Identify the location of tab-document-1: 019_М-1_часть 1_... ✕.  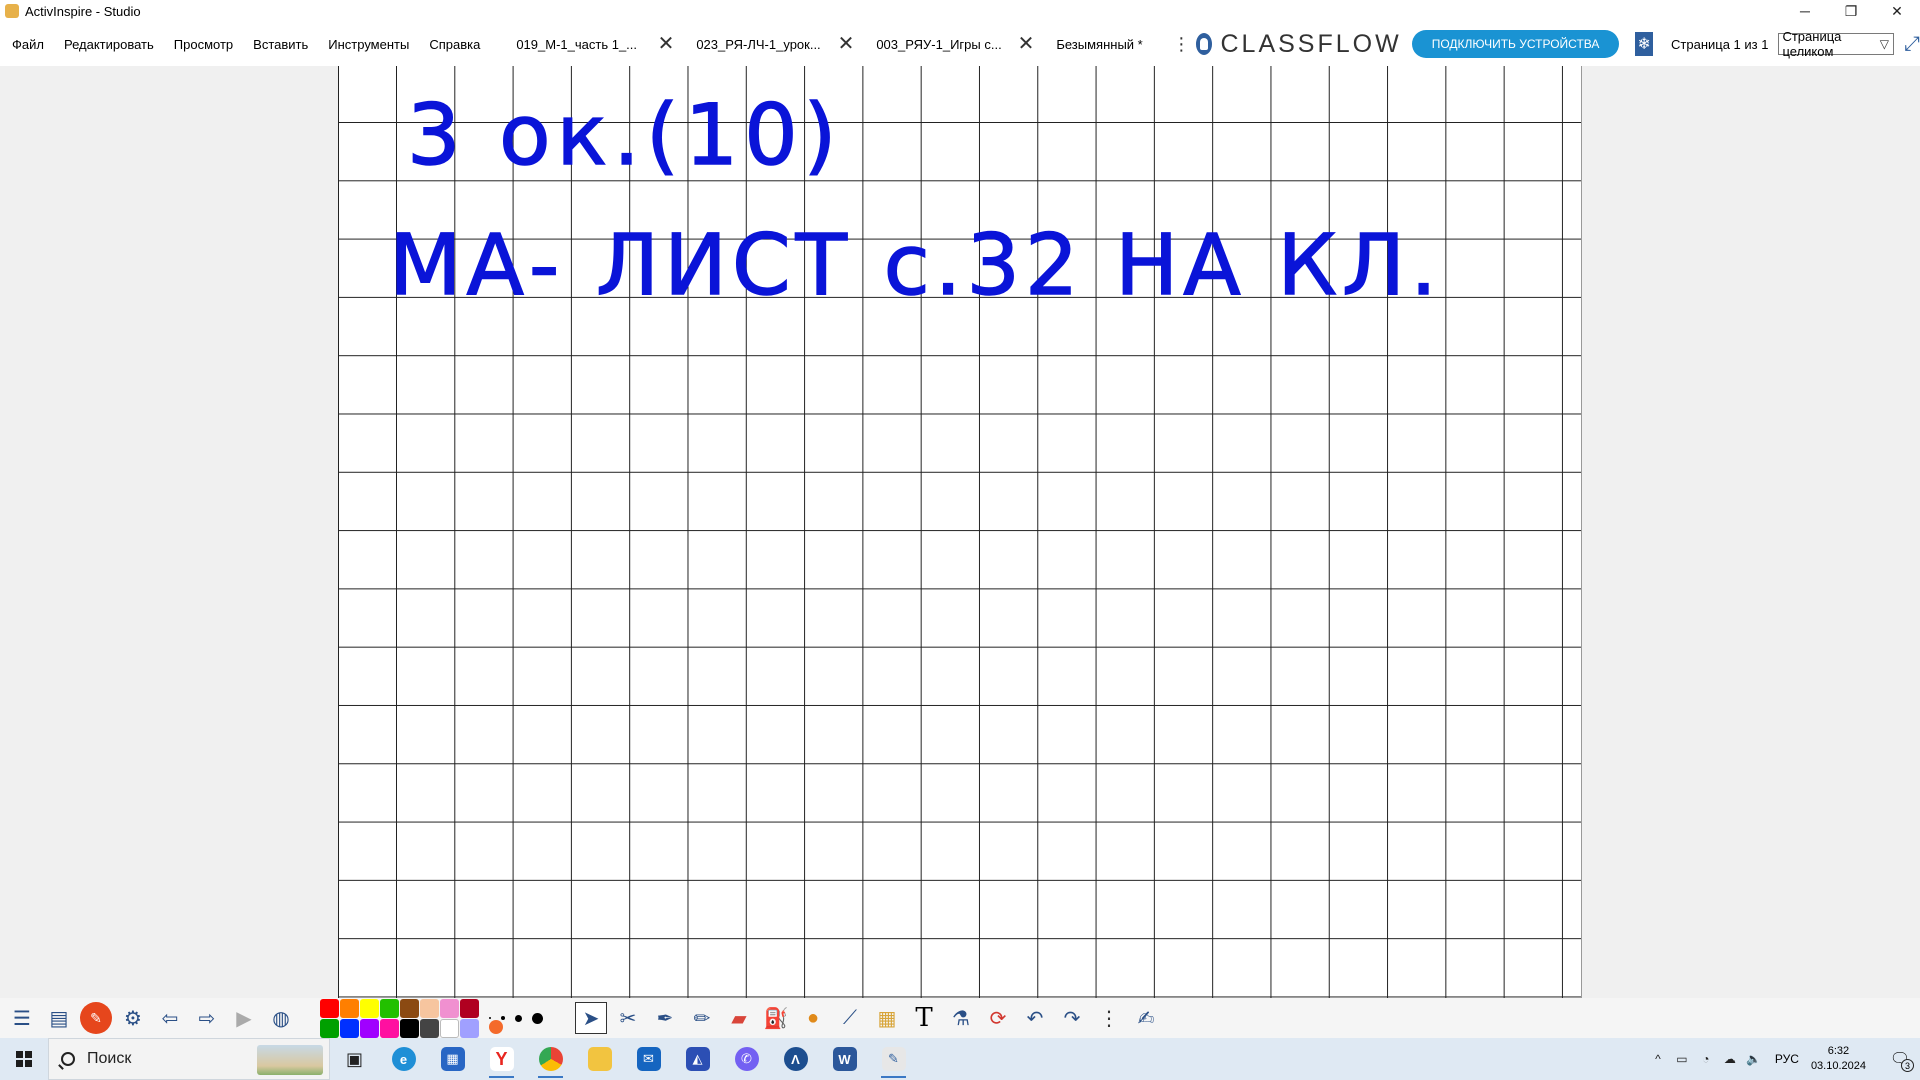
(594, 44).